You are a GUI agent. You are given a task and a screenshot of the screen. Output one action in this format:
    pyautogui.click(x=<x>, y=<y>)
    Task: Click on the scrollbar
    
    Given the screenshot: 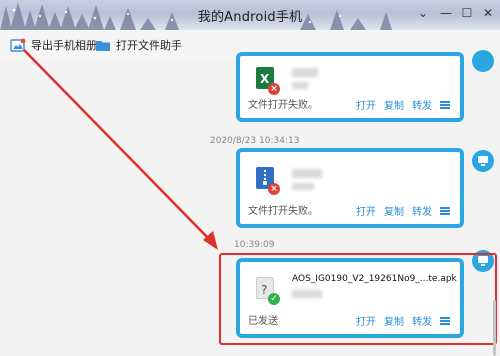 What is the action you would take?
    pyautogui.click(x=494, y=328)
    